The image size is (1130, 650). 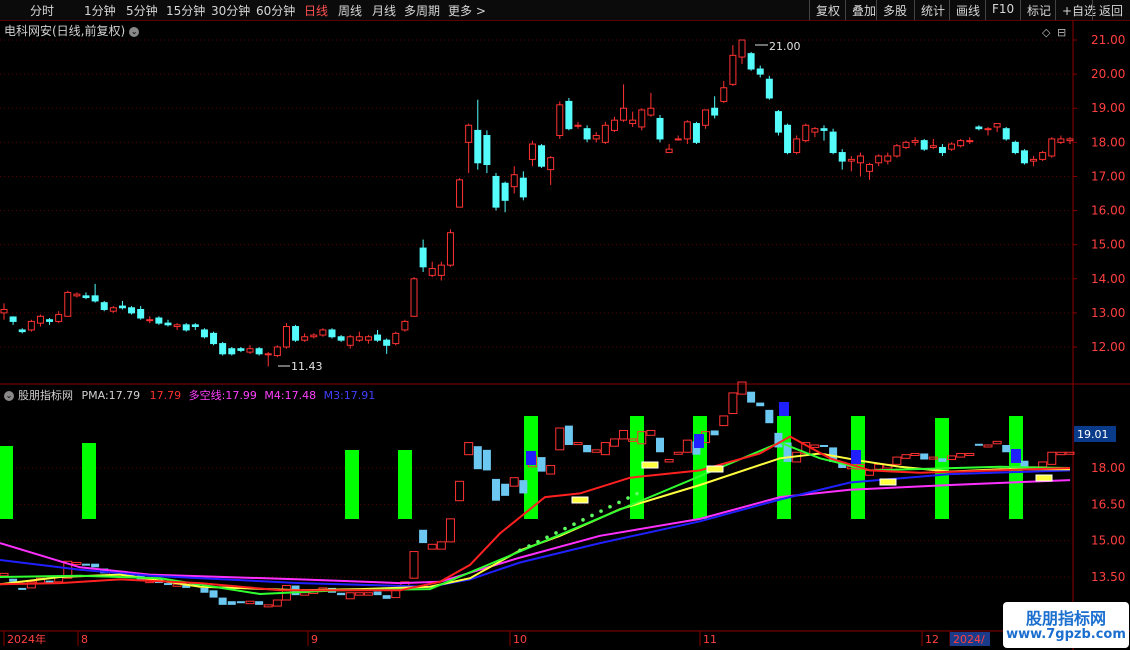 What do you see at coordinates (785, 46) in the screenshot?
I see `high-label: 21.00` at bounding box center [785, 46].